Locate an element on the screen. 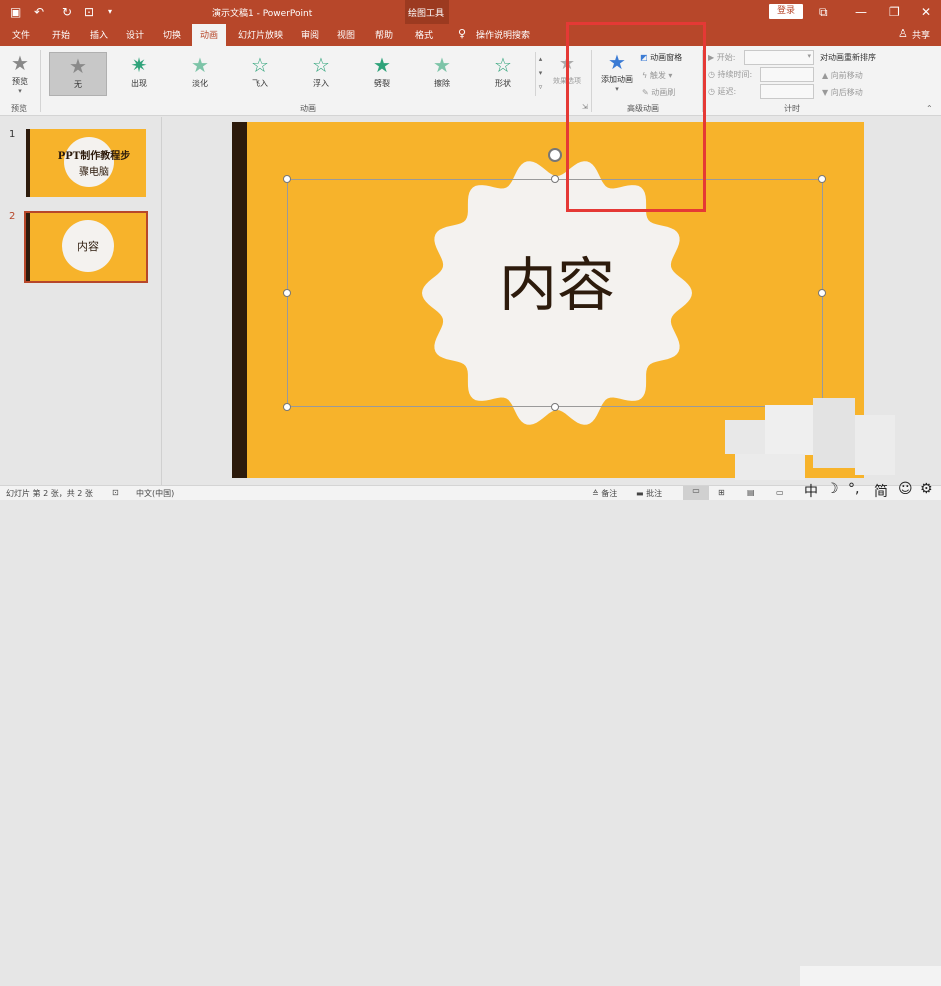 The image size is (941, 986). down-arrow-icon: ▼ is located at coordinates (826, 92).